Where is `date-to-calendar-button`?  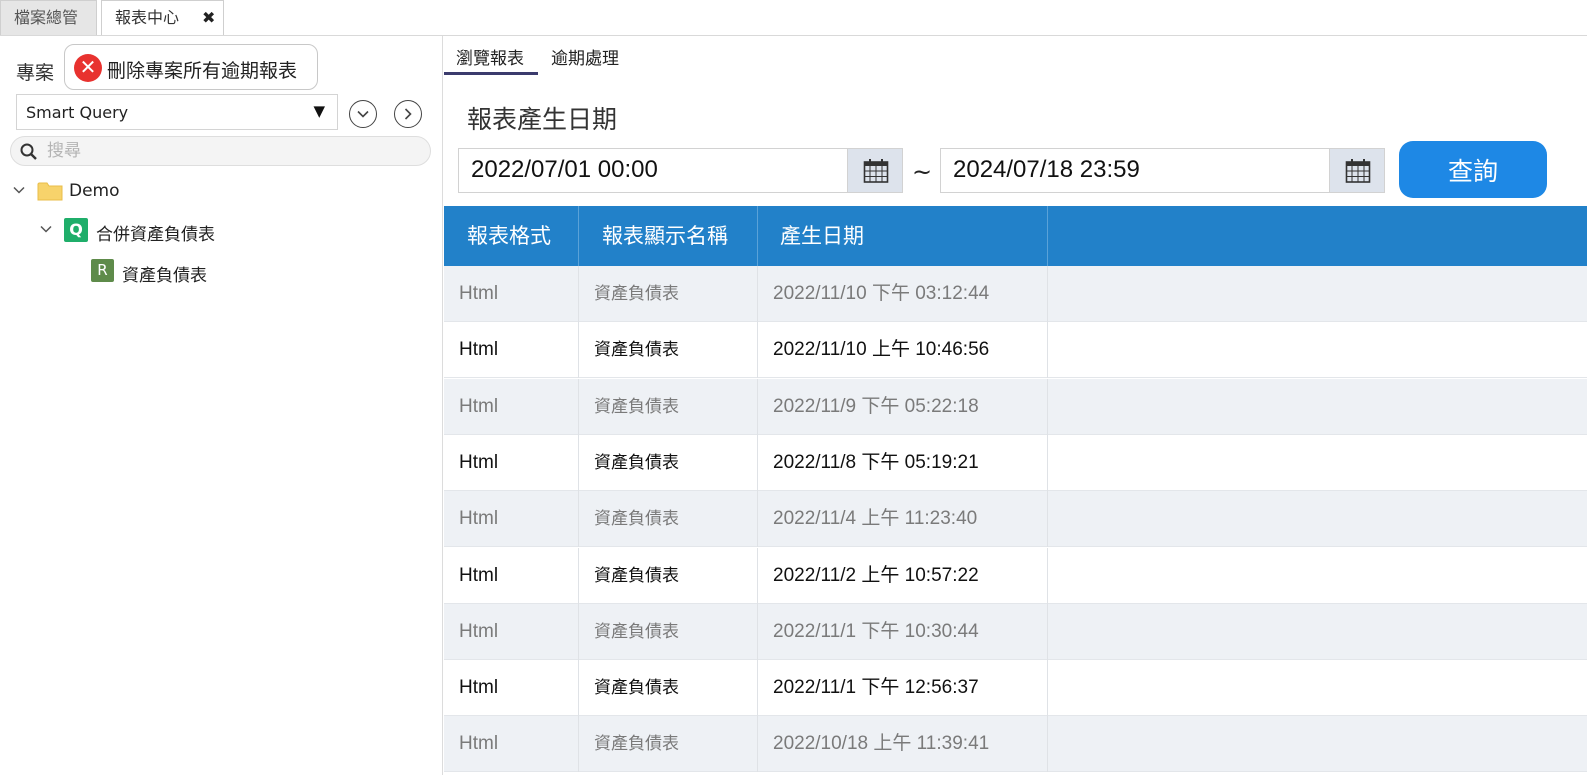 date-to-calendar-button is located at coordinates (1356, 170).